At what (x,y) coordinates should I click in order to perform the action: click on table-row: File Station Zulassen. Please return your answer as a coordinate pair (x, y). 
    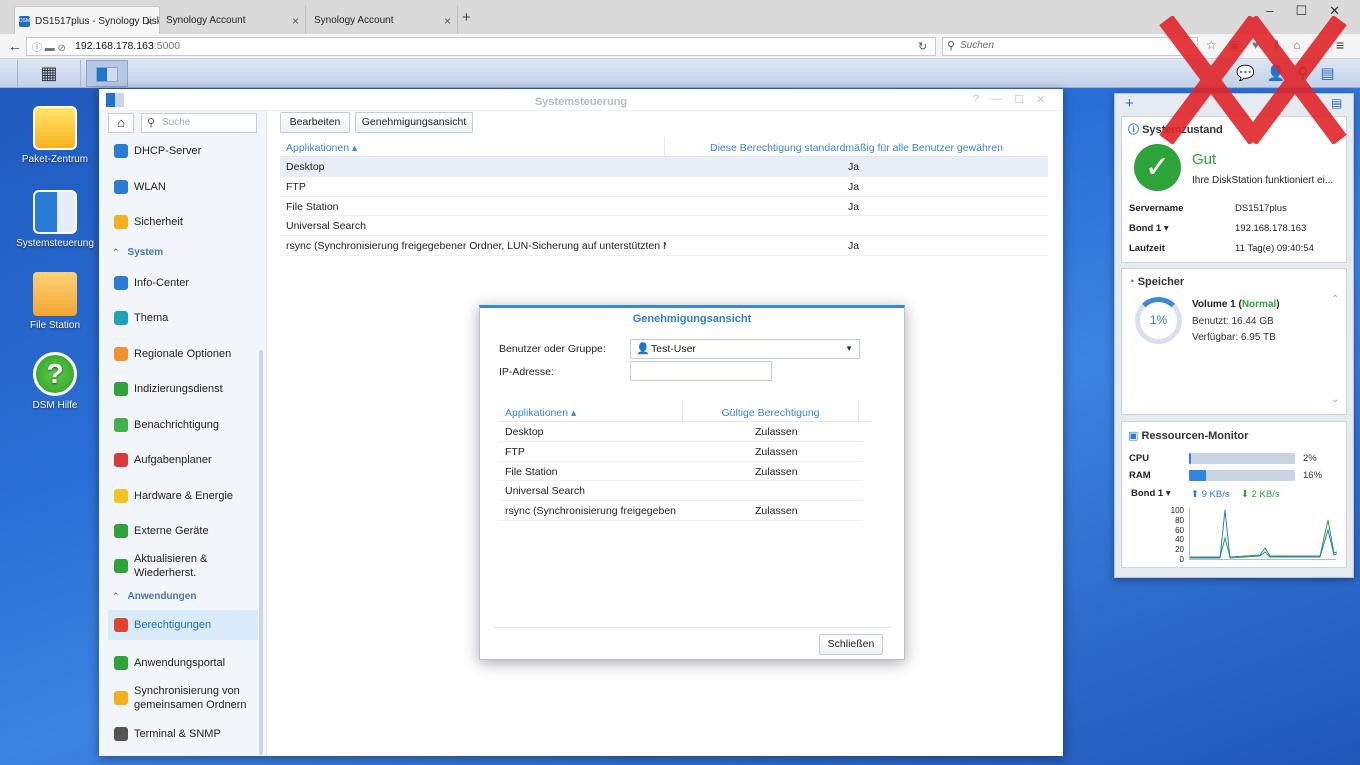
    Looking at the image, I should click on (681, 472).